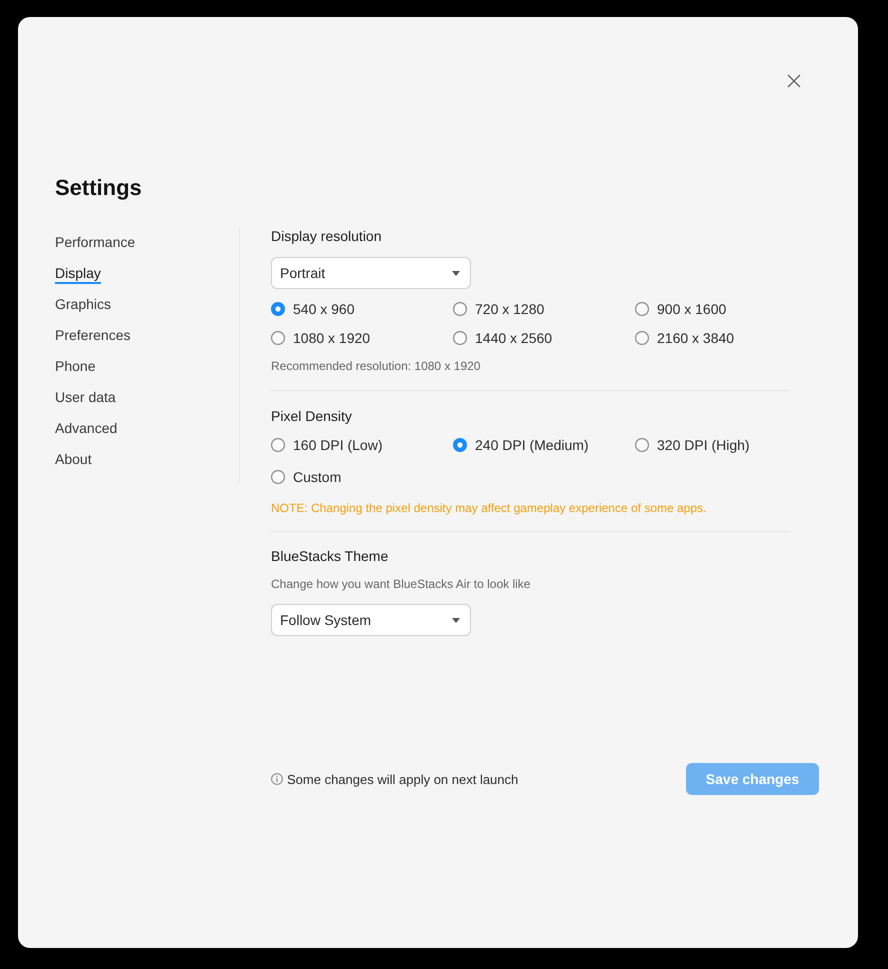  Describe the element at coordinates (680, 309) in the screenshot. I see `radio-option: 900 x 1600` at that location.